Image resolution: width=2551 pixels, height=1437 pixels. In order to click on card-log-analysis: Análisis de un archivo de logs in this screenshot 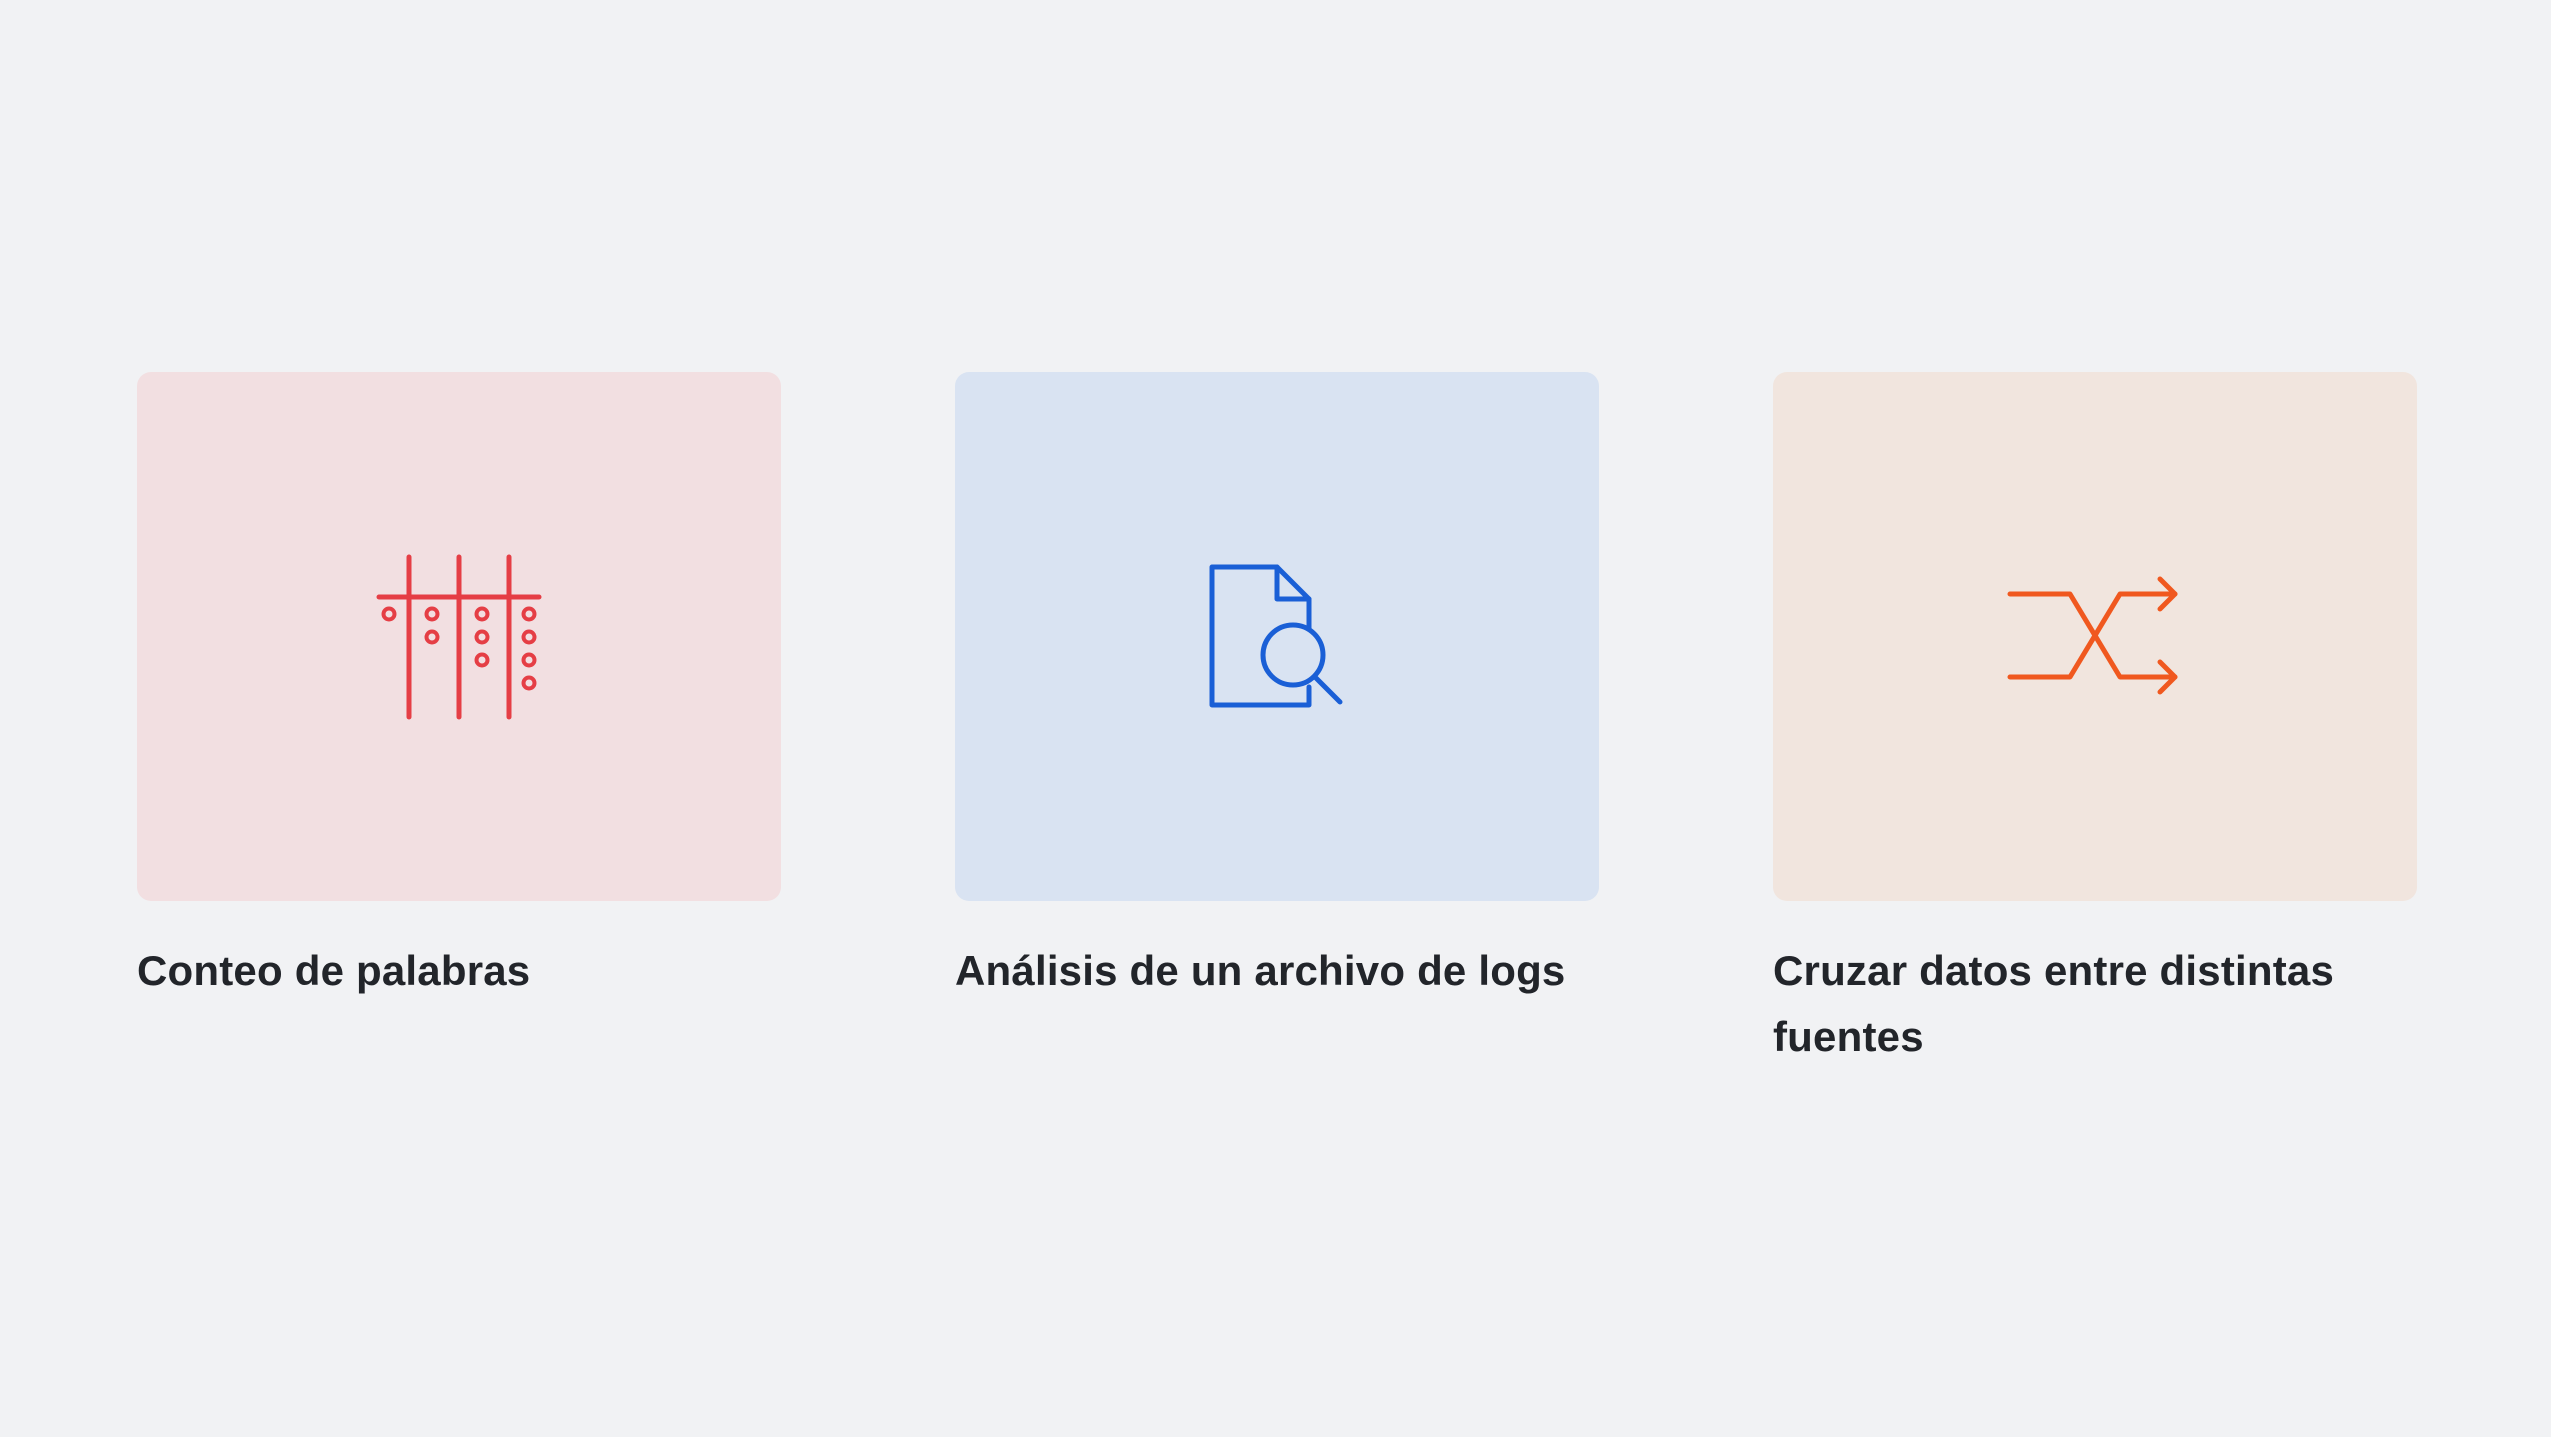, I will do `click(1277, 721)`.